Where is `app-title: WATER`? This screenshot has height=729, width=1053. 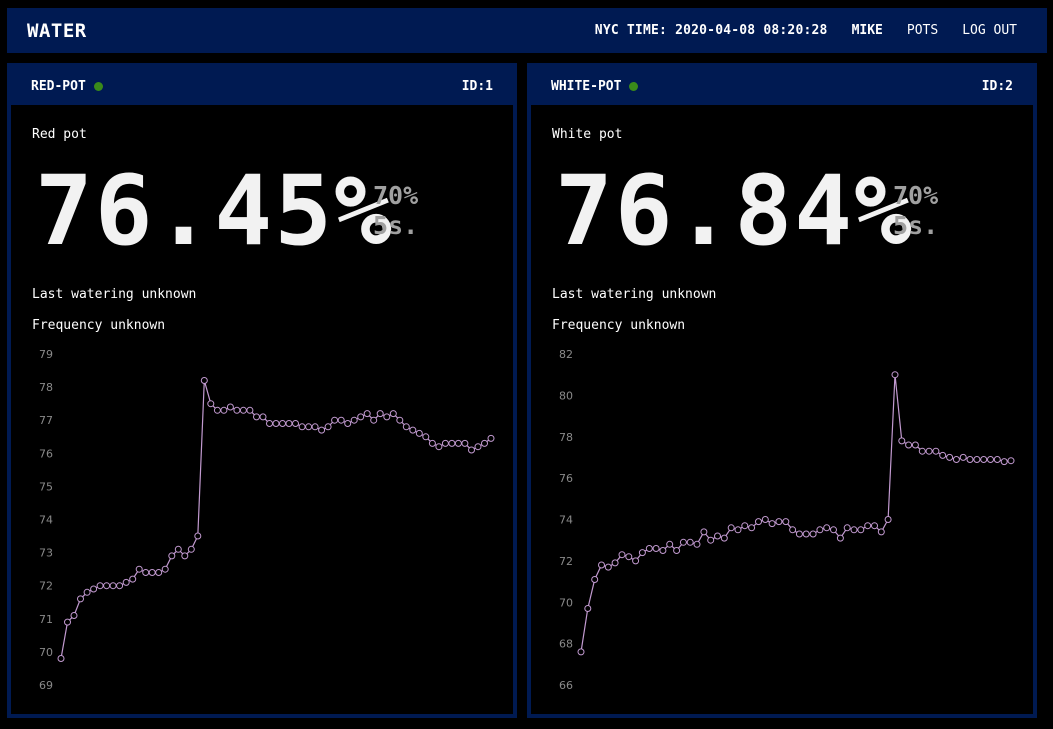 app-title: WATER is located at coordinates (57, 31).